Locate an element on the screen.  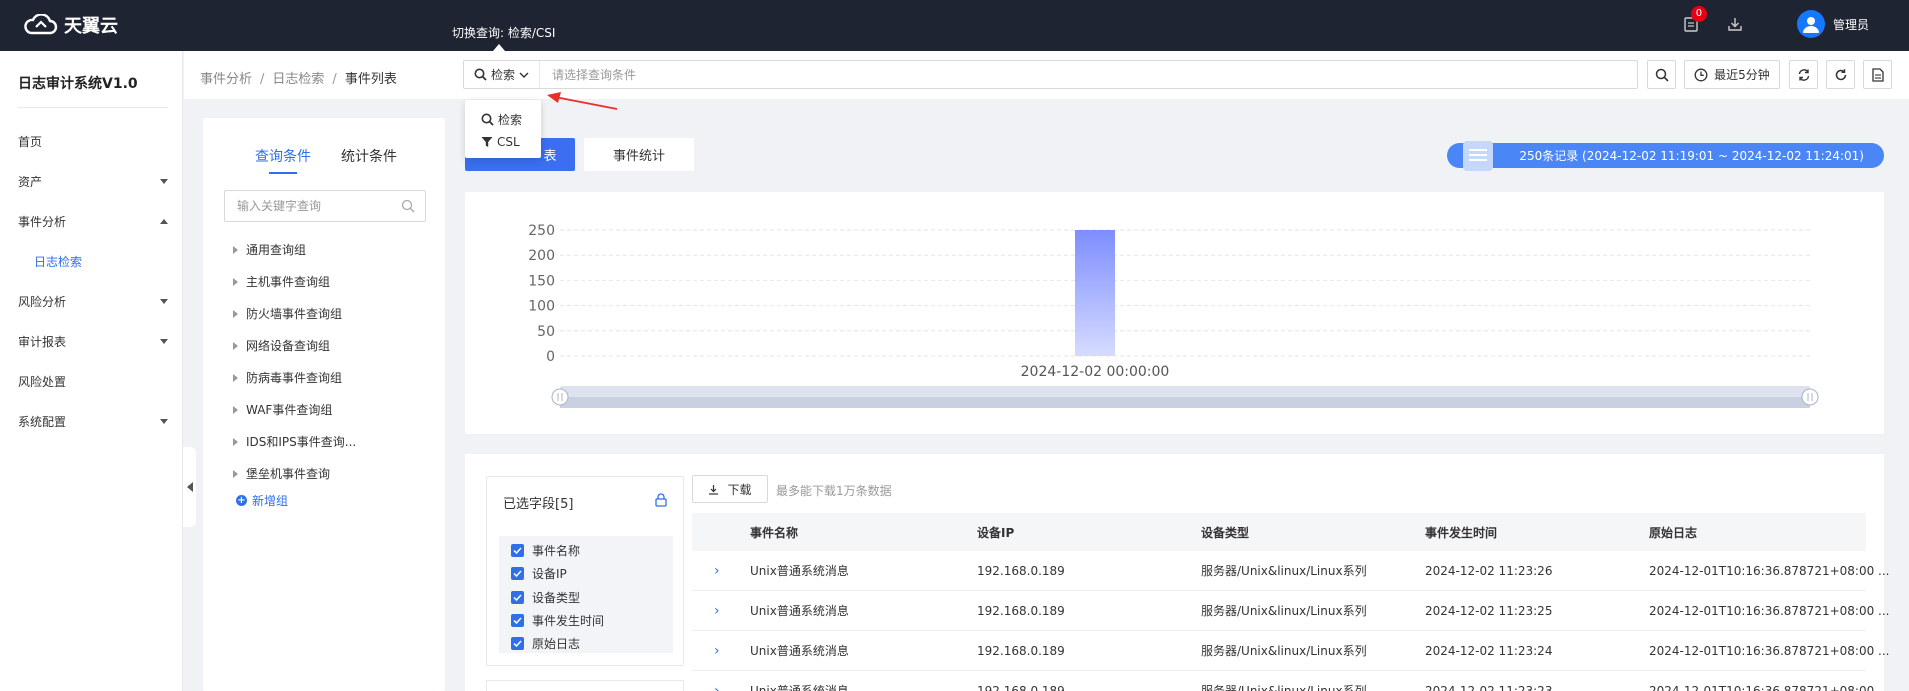
column-header: 事件名称 is located at coordinates (774, 532).